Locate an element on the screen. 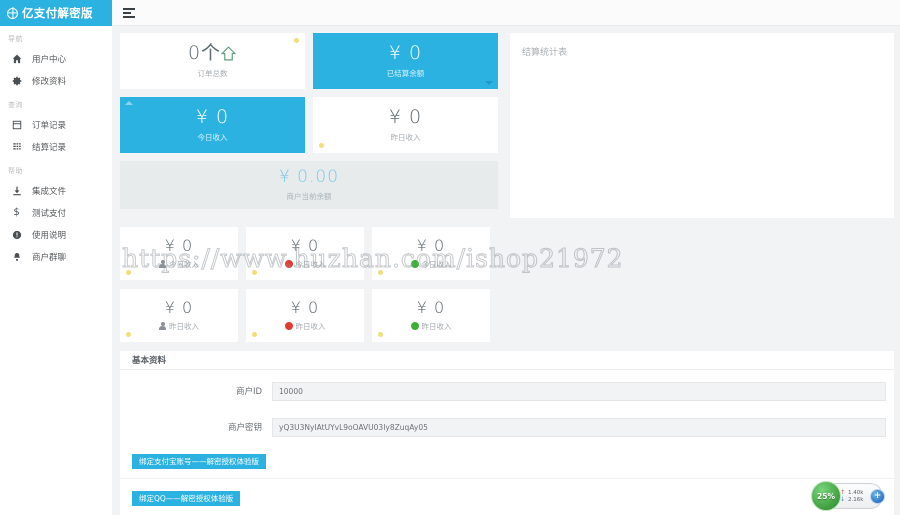 This screenshot has width=900, height=515. stat-card-yesterday-income: ¥ 0 昨日收入 is located at coordinates (405, 125).